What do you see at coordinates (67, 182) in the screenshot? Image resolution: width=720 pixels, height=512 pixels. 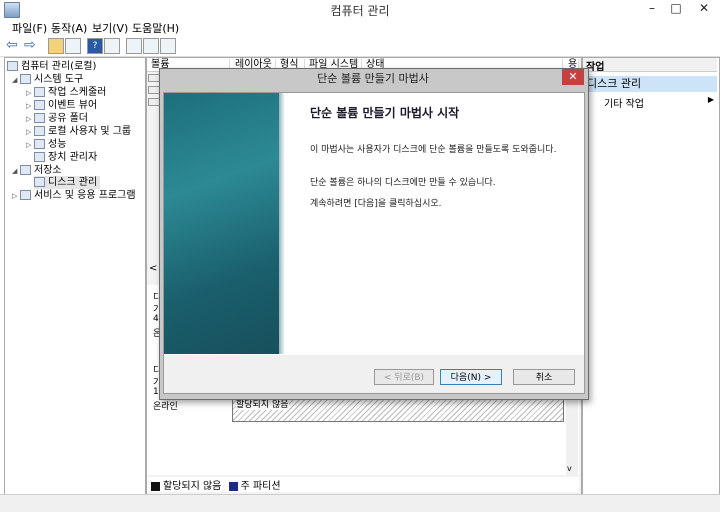 I see `tree-disk-management: 디스크 관리` at bounding box center [67, 182].